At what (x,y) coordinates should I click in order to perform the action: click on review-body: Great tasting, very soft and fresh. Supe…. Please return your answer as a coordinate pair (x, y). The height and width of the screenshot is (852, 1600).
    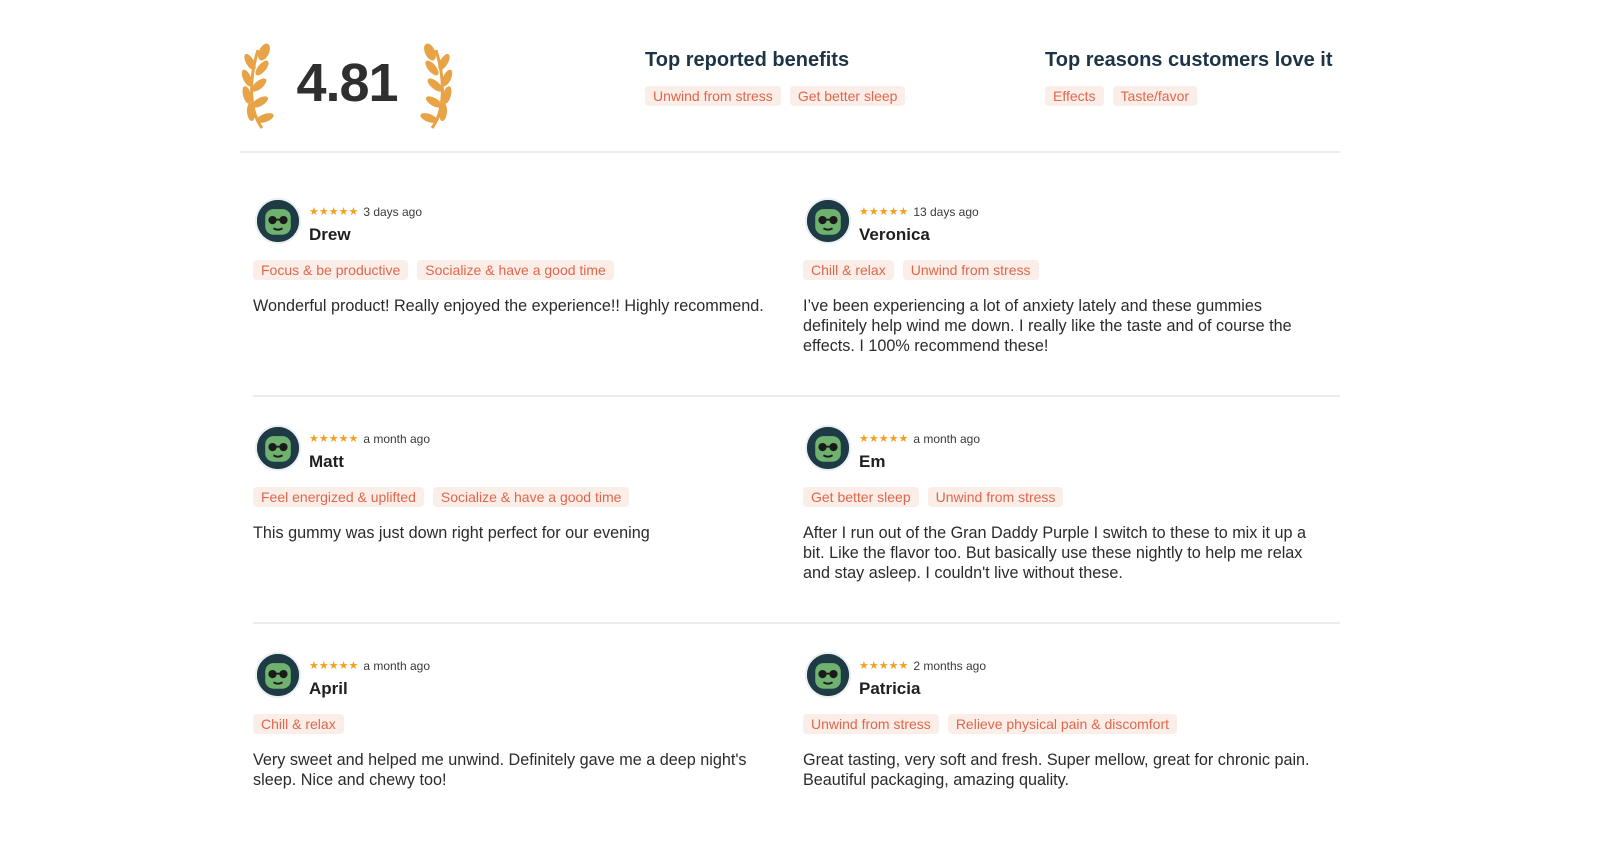
    Looking at the image, I should click on (1056, 770).